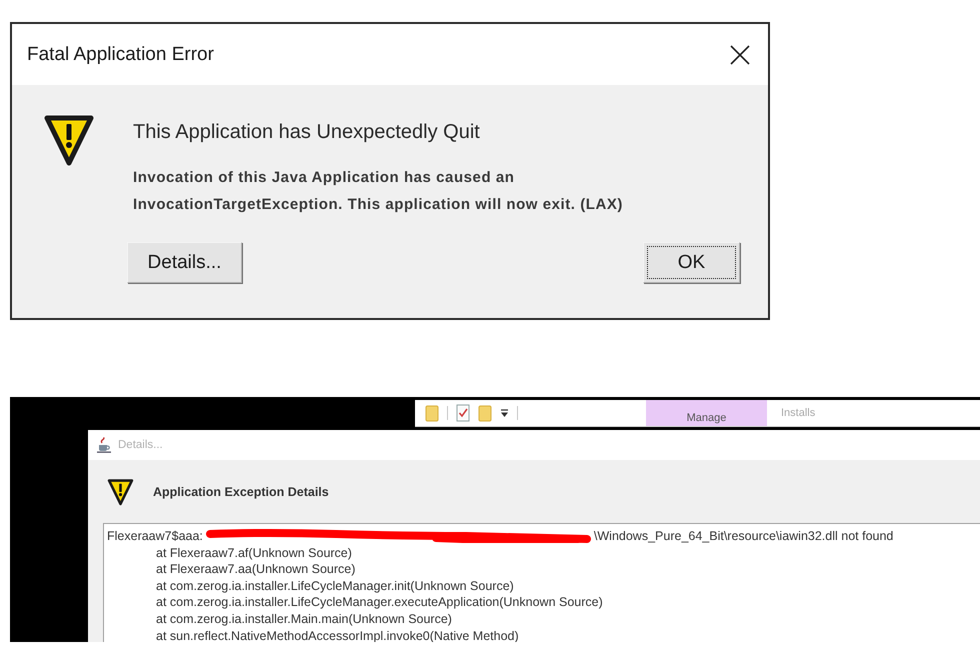 The height and width of the screenshot is (667, 980). What do you see at coordinates (379, 602) in the screenshot?
I see `trace-line: at com.zerog.ia.installer.LifeCycleManager.executeApplication(Unknown Source)` at bounding box center [379, 602].